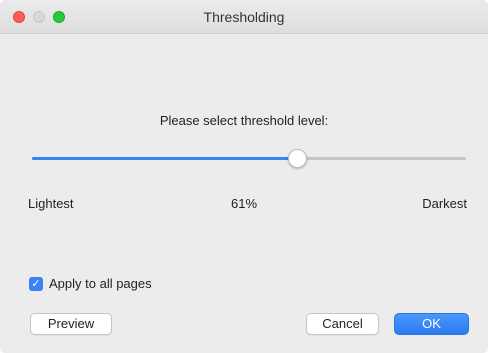  What do you see at coordinates (244, 203) in the screenshot?
I see `threshold-value-label: 61%` at bounding box center [244, 203].